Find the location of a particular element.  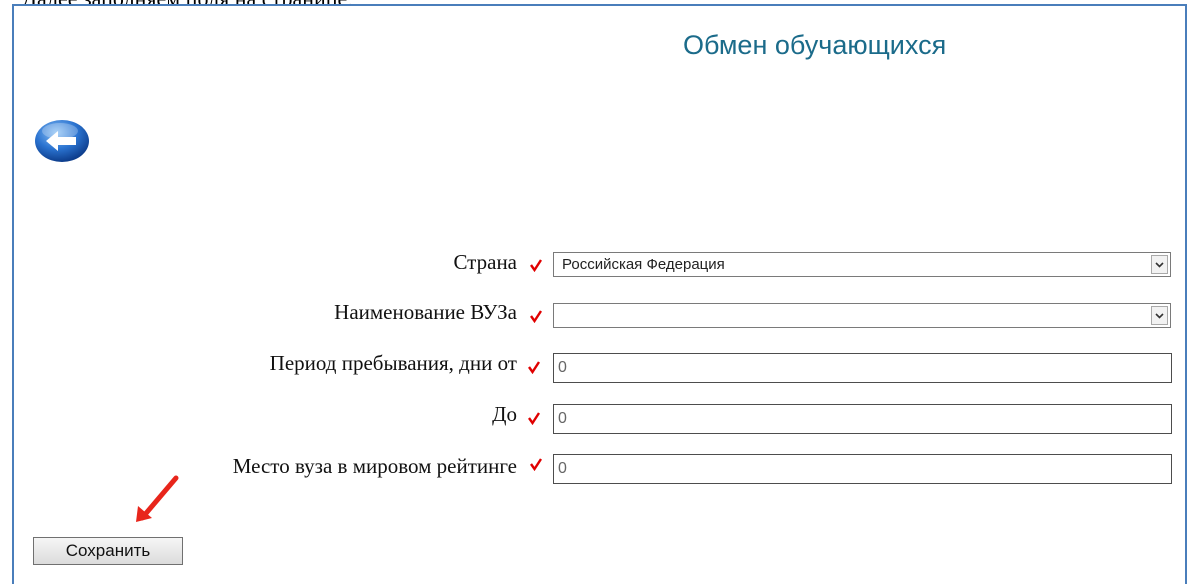

ranking-label: Место вуза в мировом рейтинге is located at coordinates (374, 466).